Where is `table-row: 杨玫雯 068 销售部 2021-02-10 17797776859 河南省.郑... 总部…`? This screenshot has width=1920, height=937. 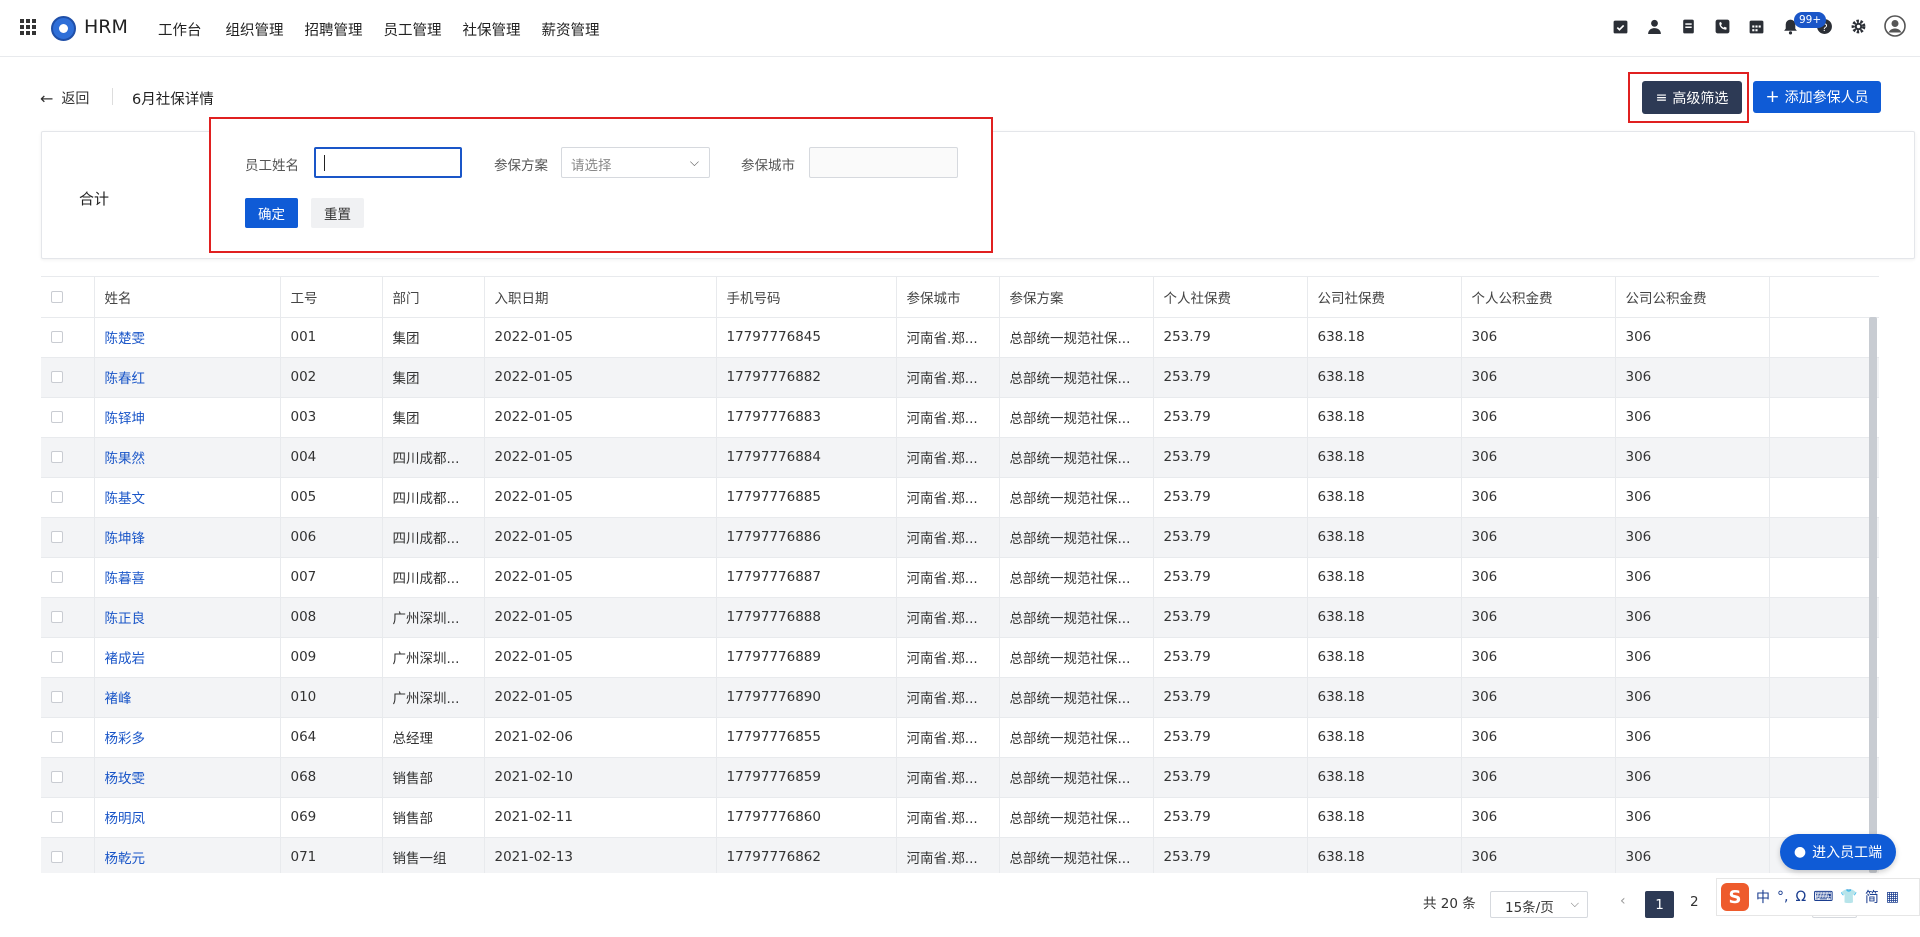
table-row: 杨玫雯 068 销售部 2021-02-10 17797776859 河南省.郑... 总部… is located at coordinates (960, 777).